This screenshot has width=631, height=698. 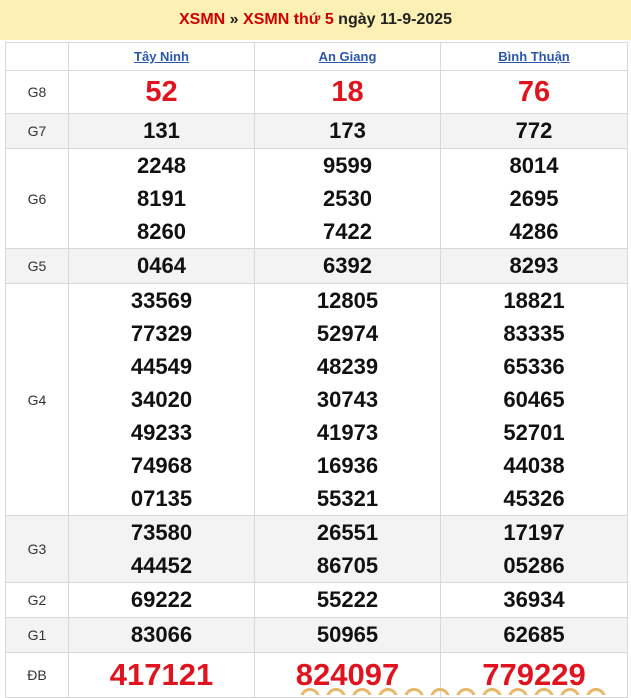 I want to click on prize-cell: 55222, so click(x=347, y=600).